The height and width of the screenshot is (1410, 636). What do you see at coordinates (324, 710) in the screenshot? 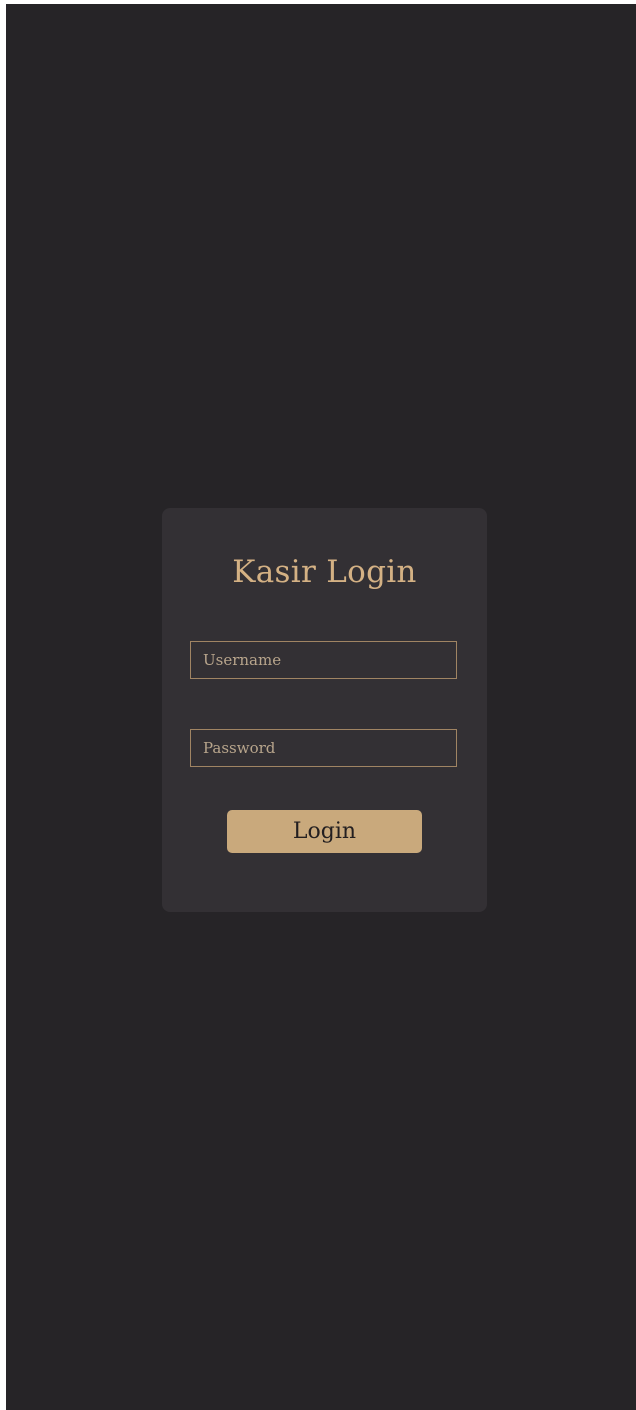
I see `login-card: Kasir Login Login` at bounding box center [324, 710].